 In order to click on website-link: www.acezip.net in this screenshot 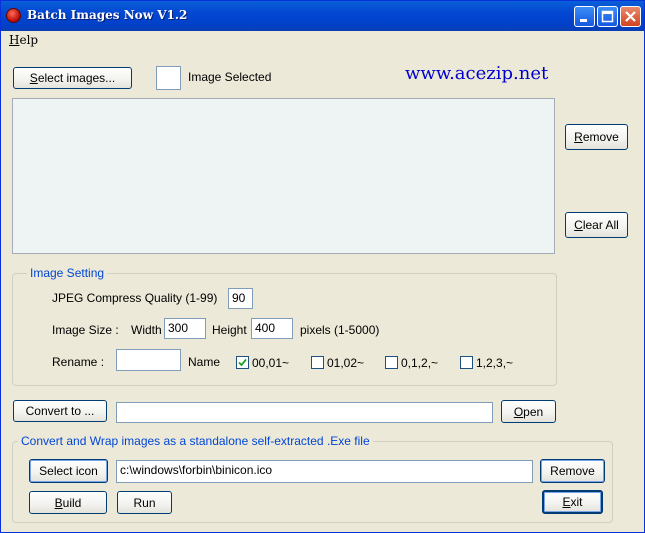, I will do `click(476, 73)`.